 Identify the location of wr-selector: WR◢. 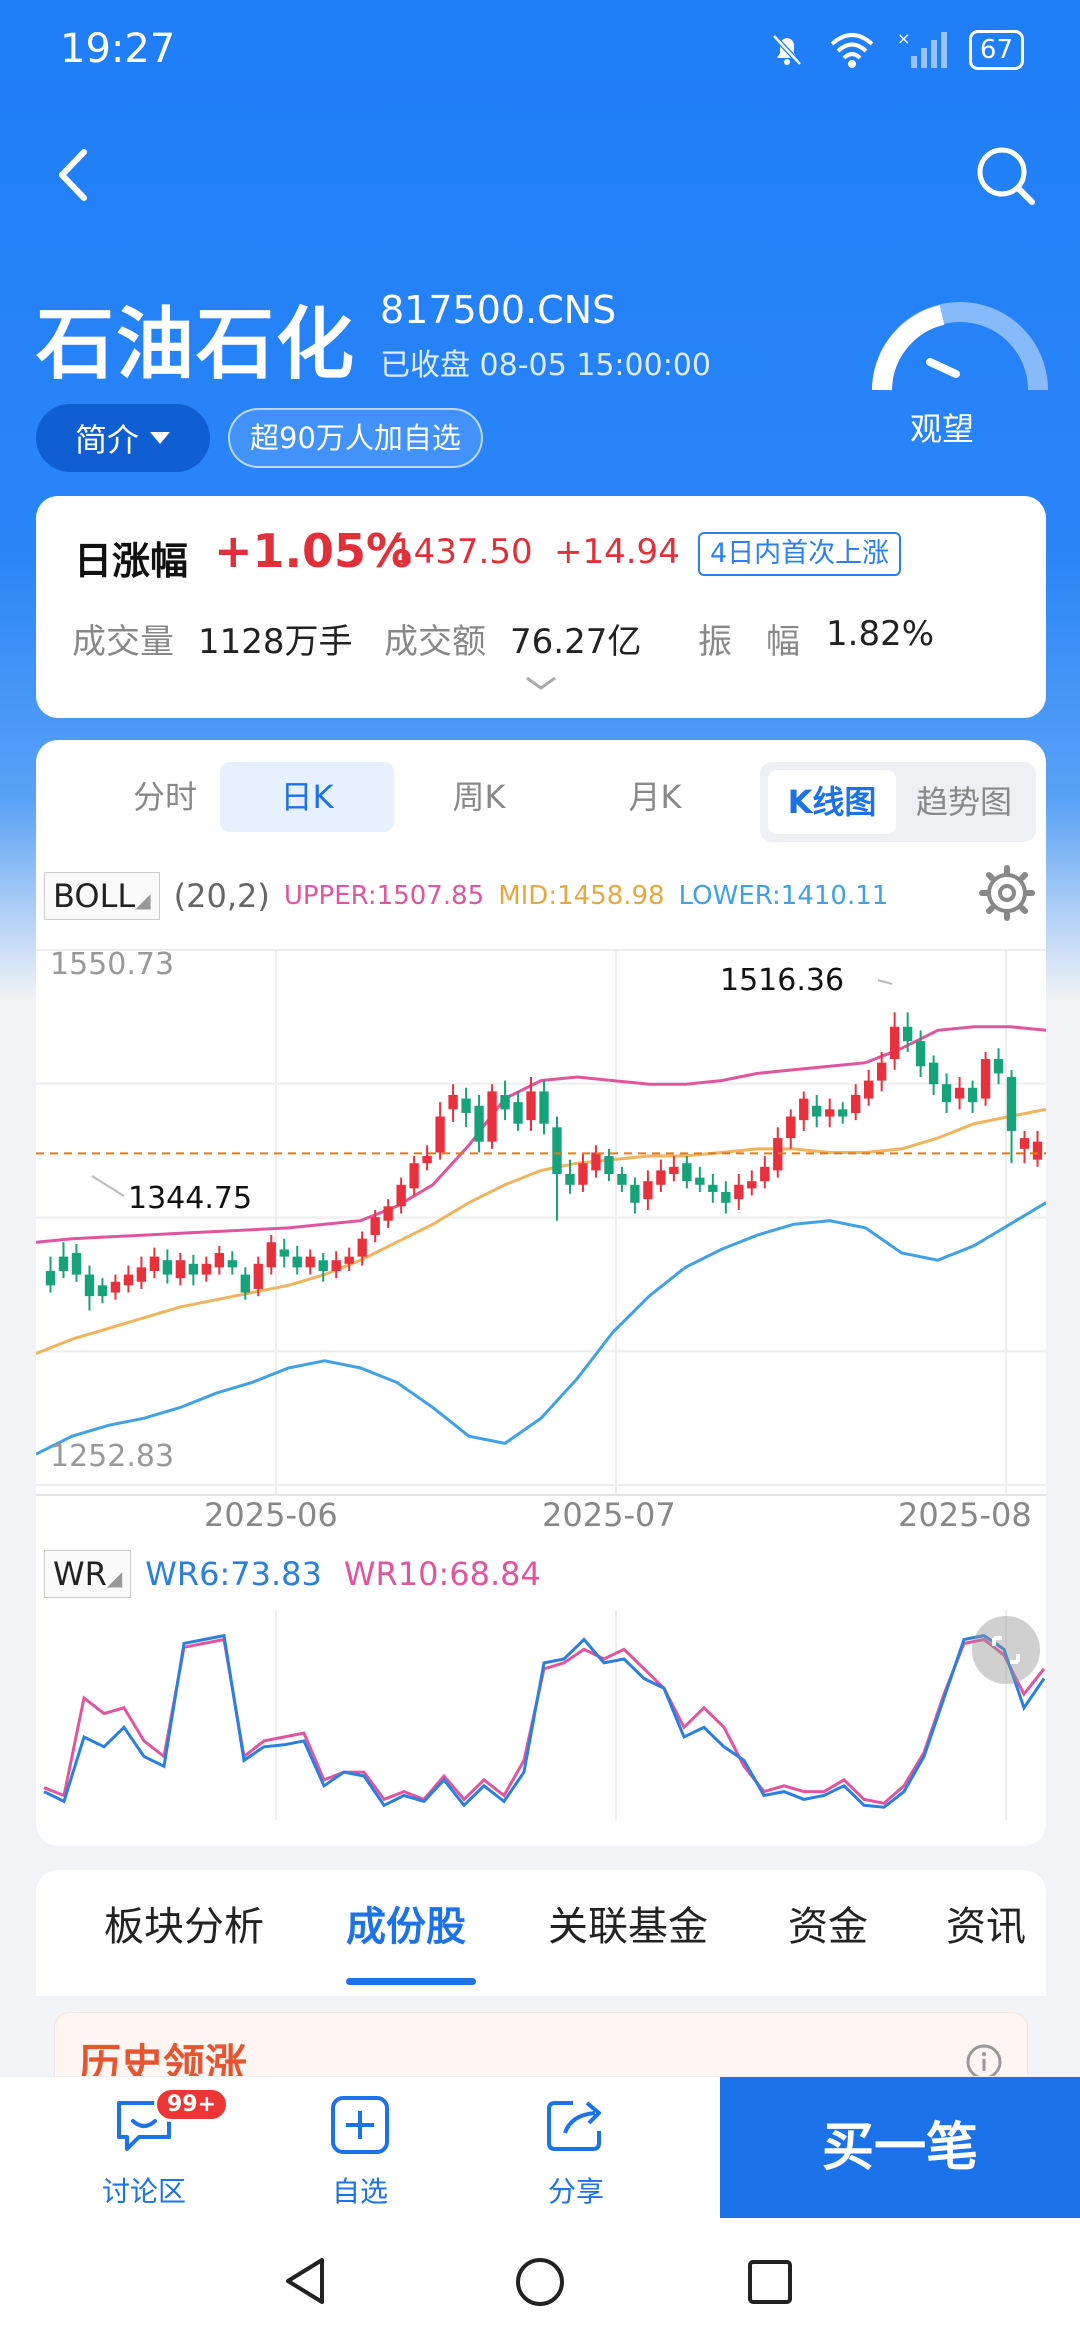
(88, 1574).